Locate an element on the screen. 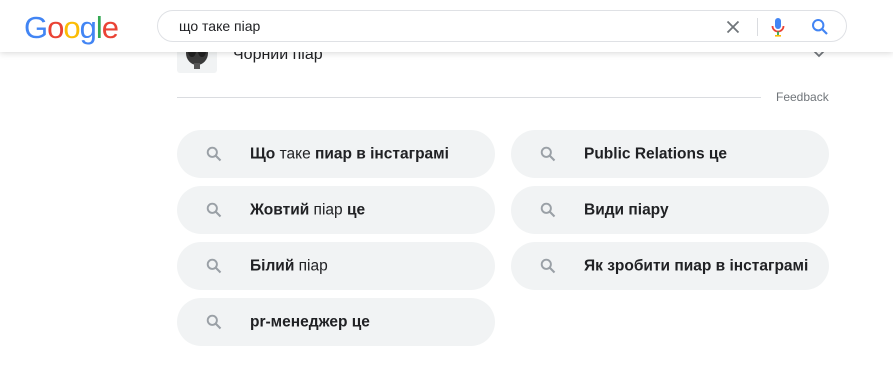 The image size is (893, 389). chip-text-part: Як зробити пиар в інстаграмі is located at coordinates (696, 266).